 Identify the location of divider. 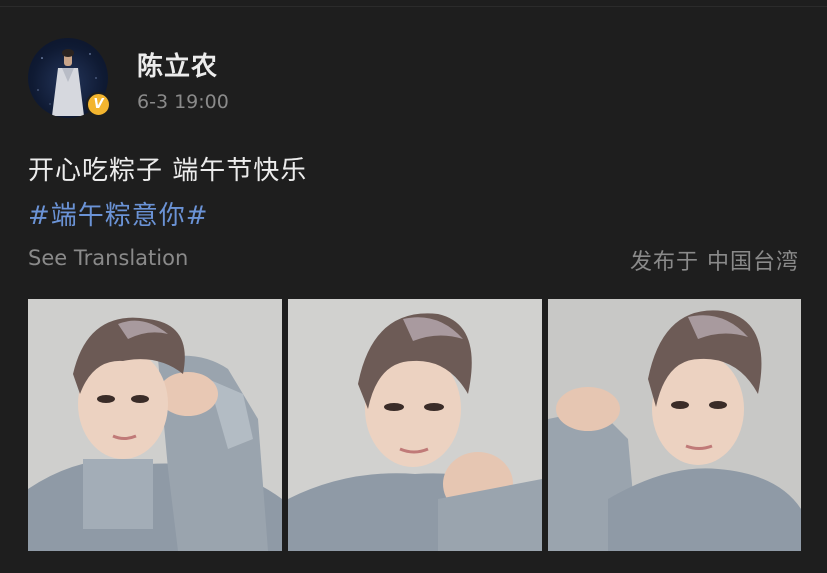
(413, 6).